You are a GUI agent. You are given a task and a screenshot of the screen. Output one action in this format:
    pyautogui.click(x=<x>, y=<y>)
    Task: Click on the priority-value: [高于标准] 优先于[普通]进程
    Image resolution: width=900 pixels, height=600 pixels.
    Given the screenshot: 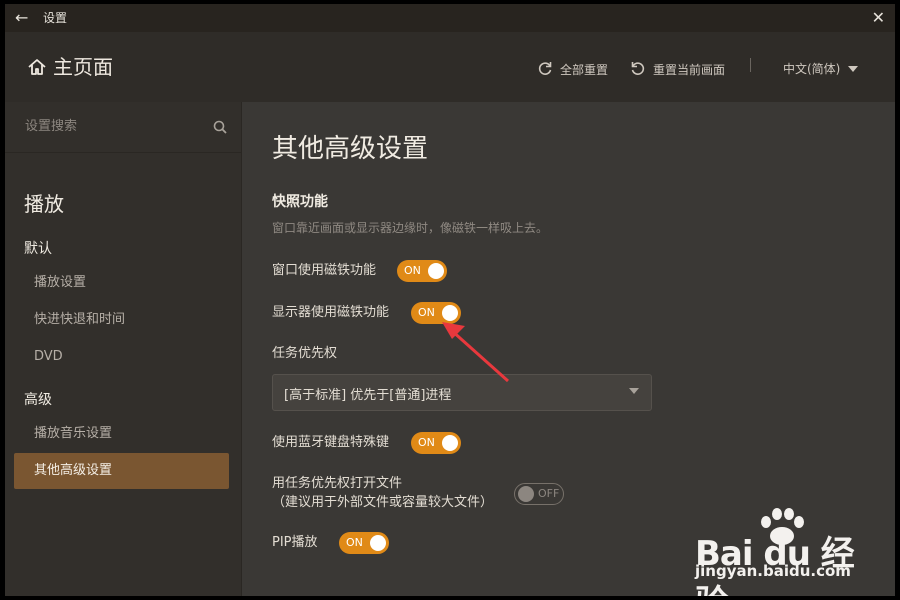 What is the action you would take?
    pyautogui.click(x=368, y=395)
    